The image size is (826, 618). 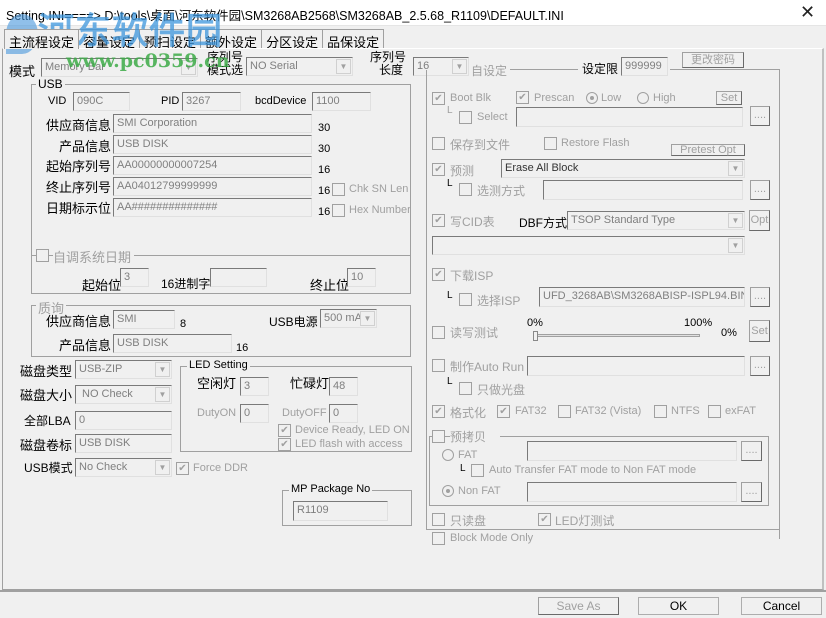 I want to click on boot-blk-checkbox: ✔, so click(x=438, y=98).